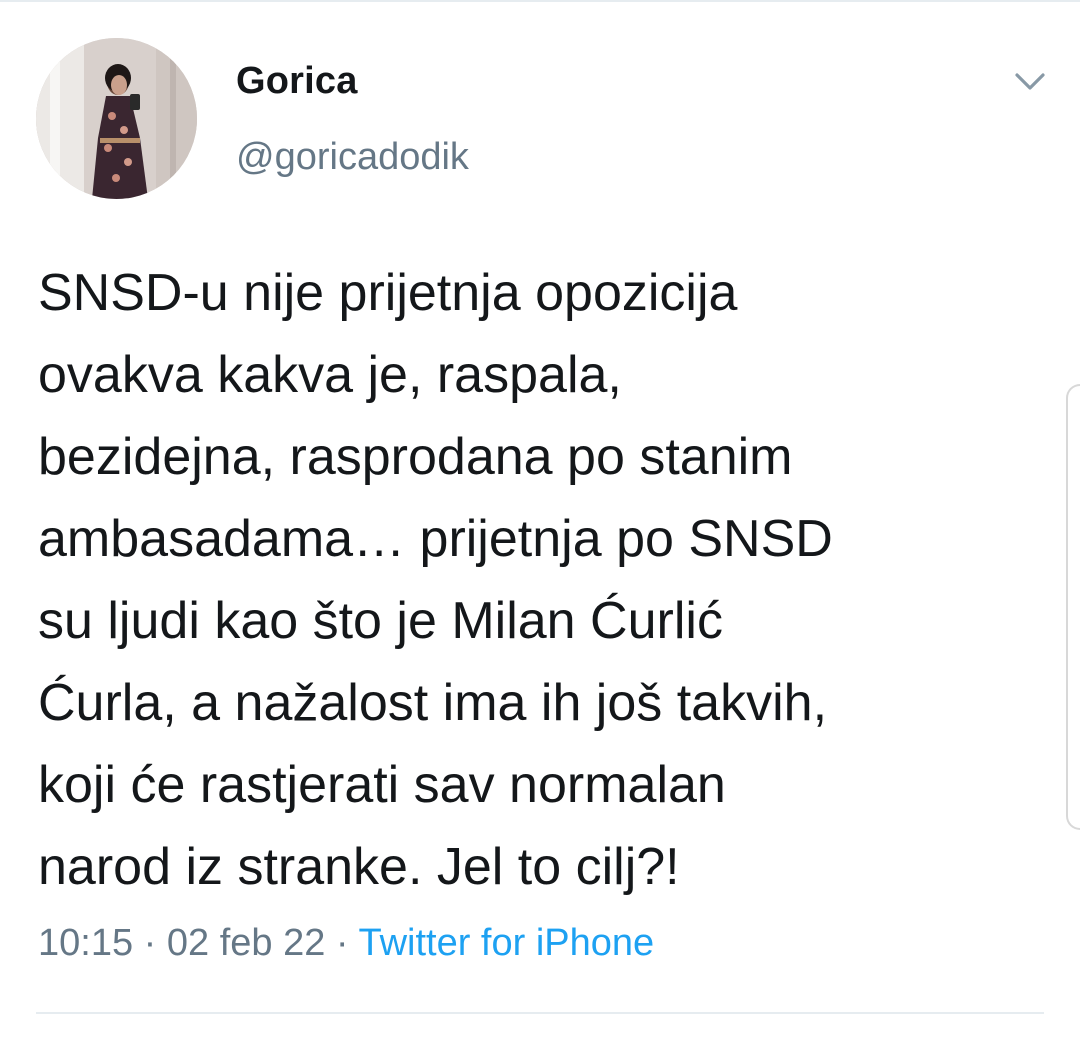 The width and height of the screenshot is (1080, 1044). I want to click on tweet-menu-button, so click(1030, 82).